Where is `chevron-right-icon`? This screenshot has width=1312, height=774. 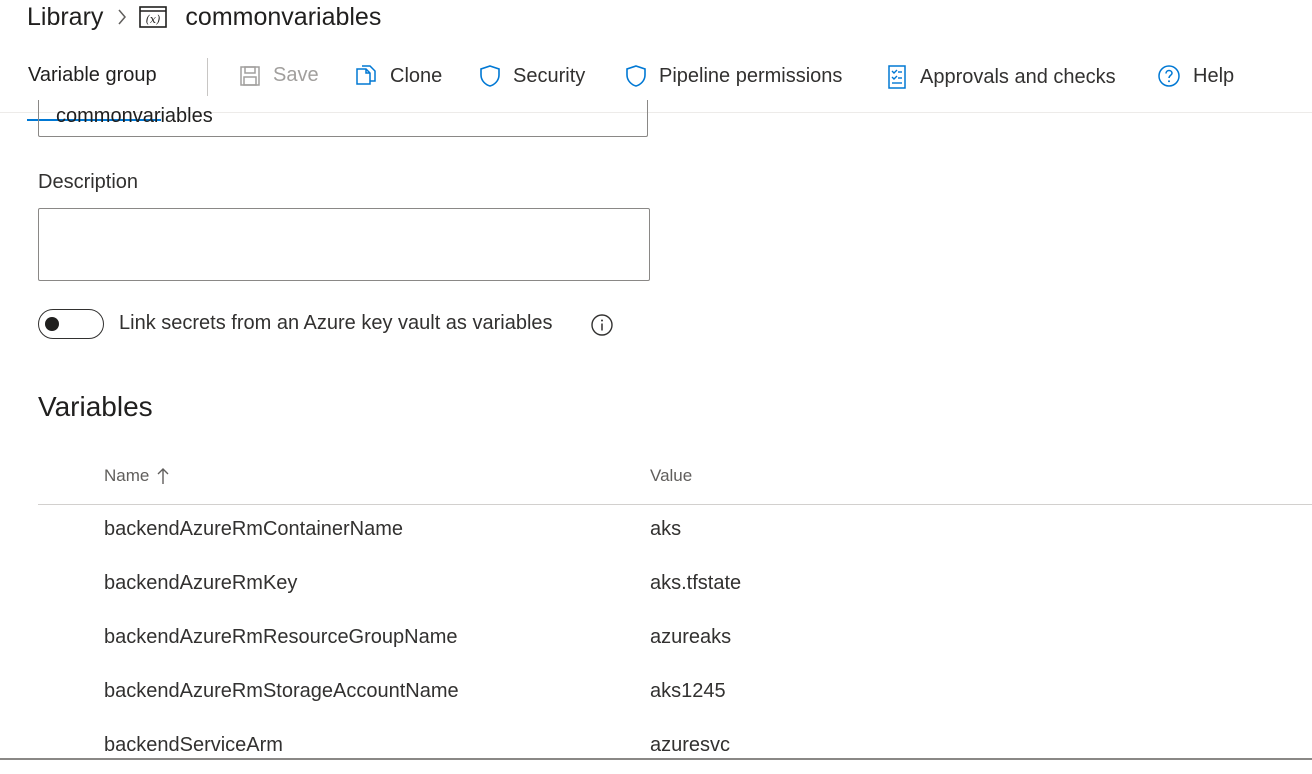
chevron-right-icon is located at coordinates (122, 17).